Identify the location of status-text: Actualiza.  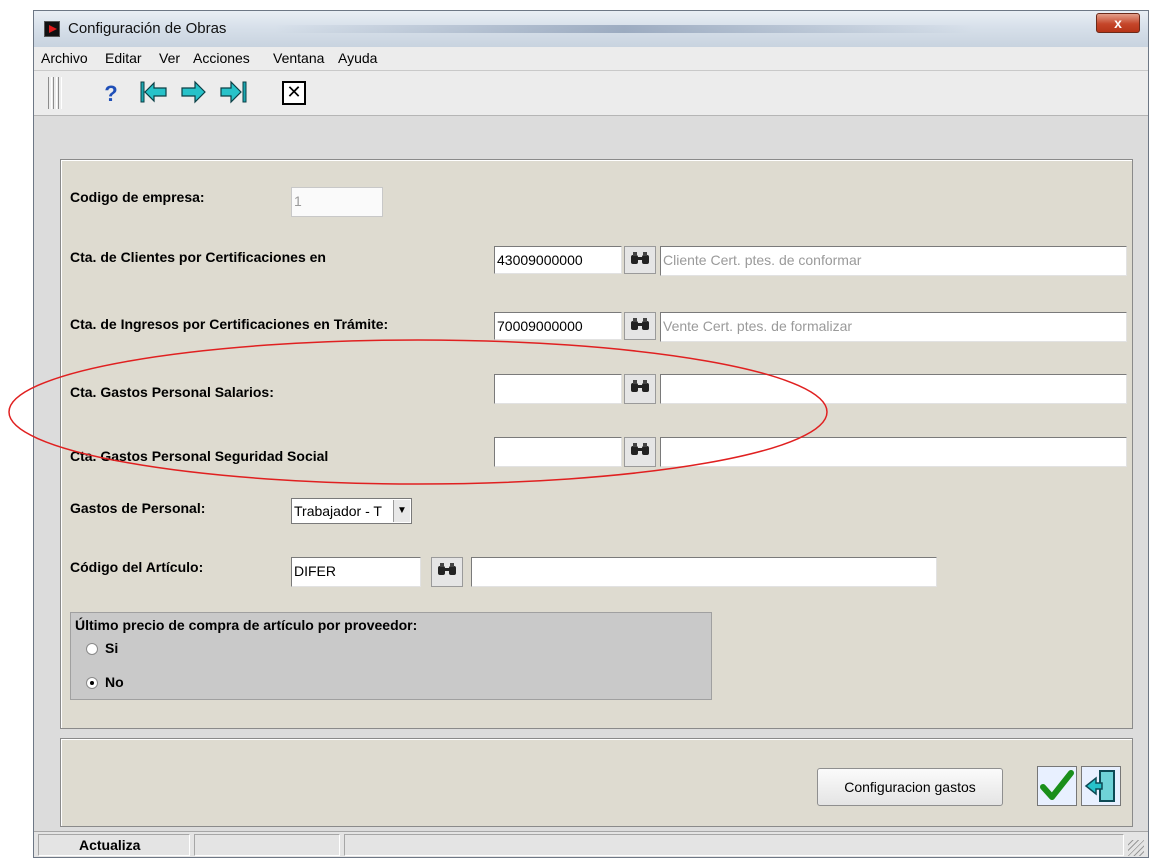
(110, 845).